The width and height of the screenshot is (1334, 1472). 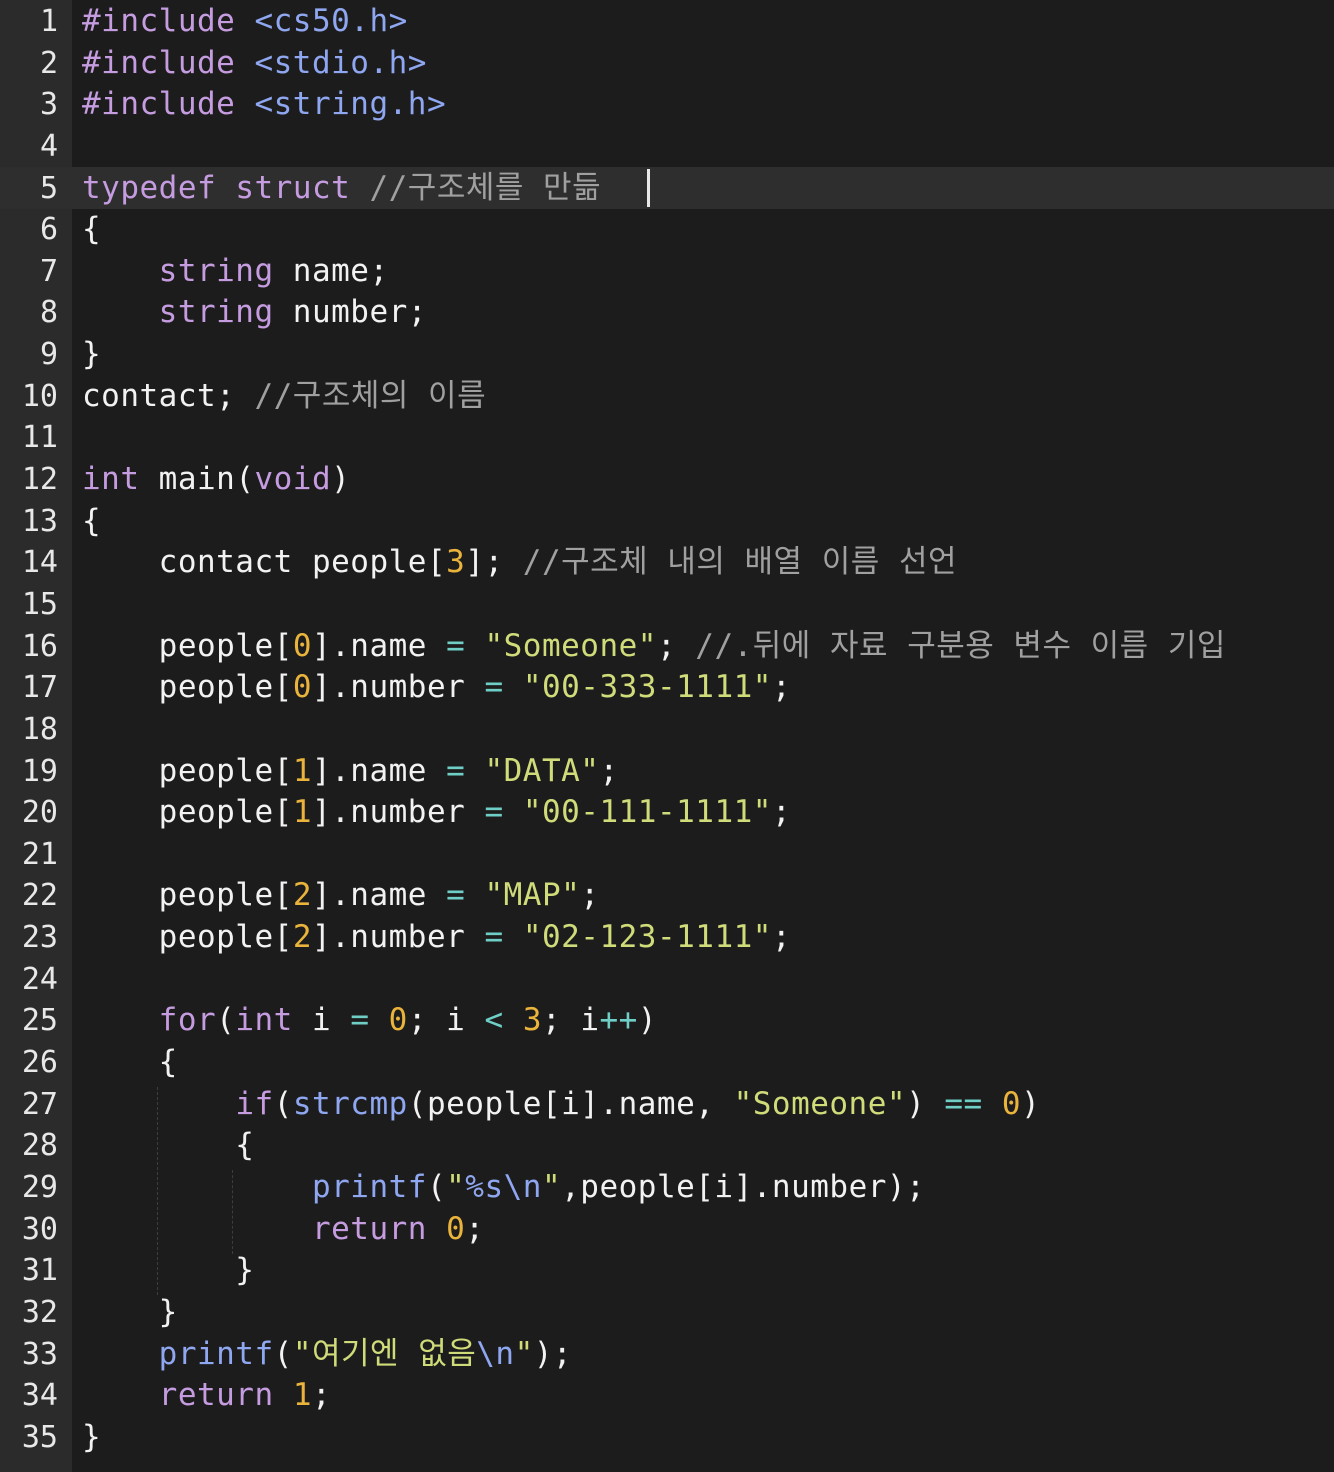 What do you see at coordinates (667, 230) in the screenshot?
I see `code-line: 6{` at bounding box center [667, 230].